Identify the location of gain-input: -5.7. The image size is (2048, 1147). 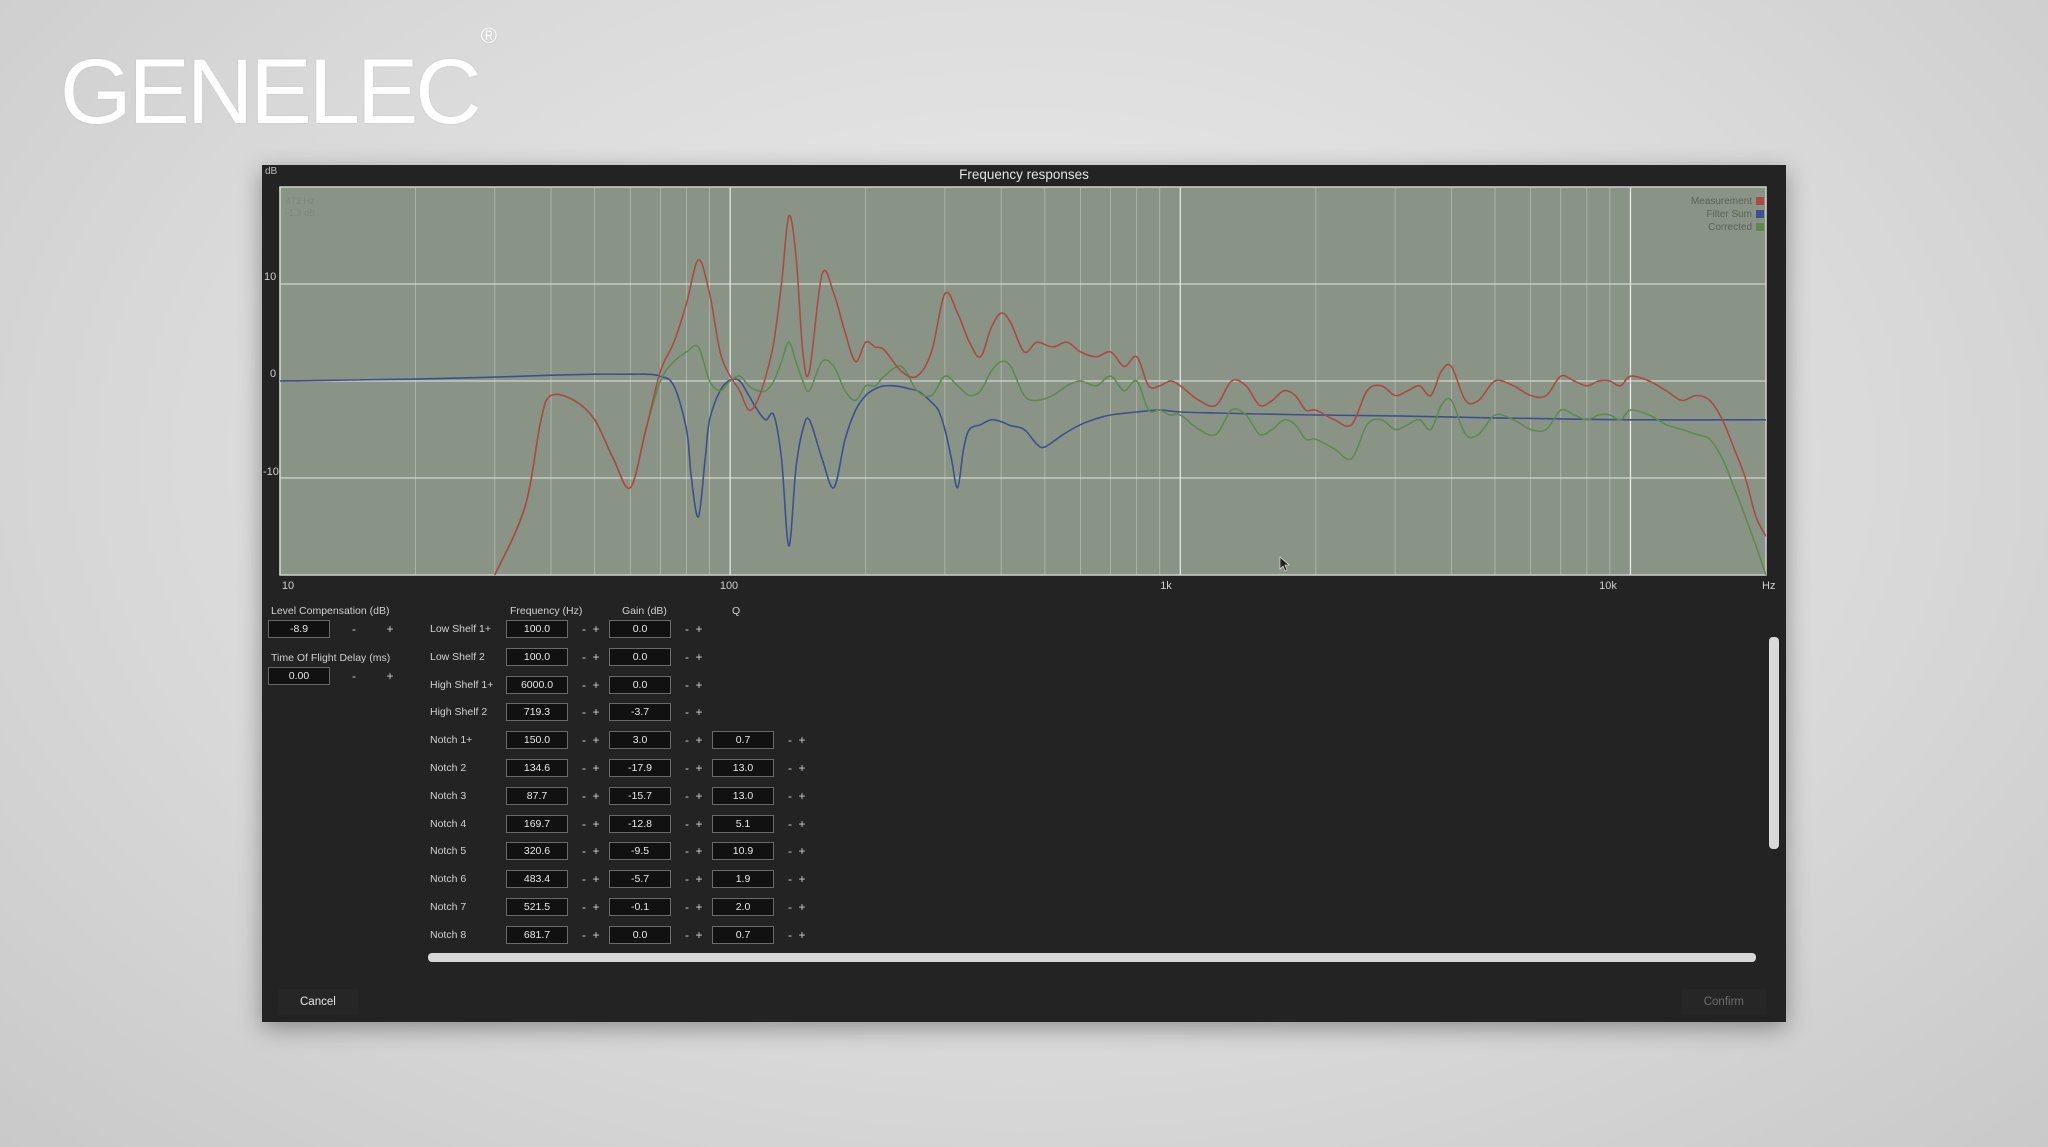
(640, 879).